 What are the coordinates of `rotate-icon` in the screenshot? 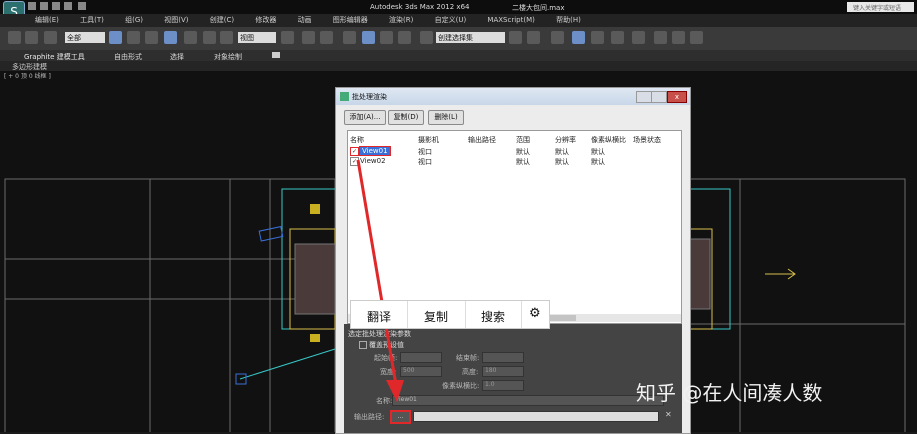 It's located at (209, 37).